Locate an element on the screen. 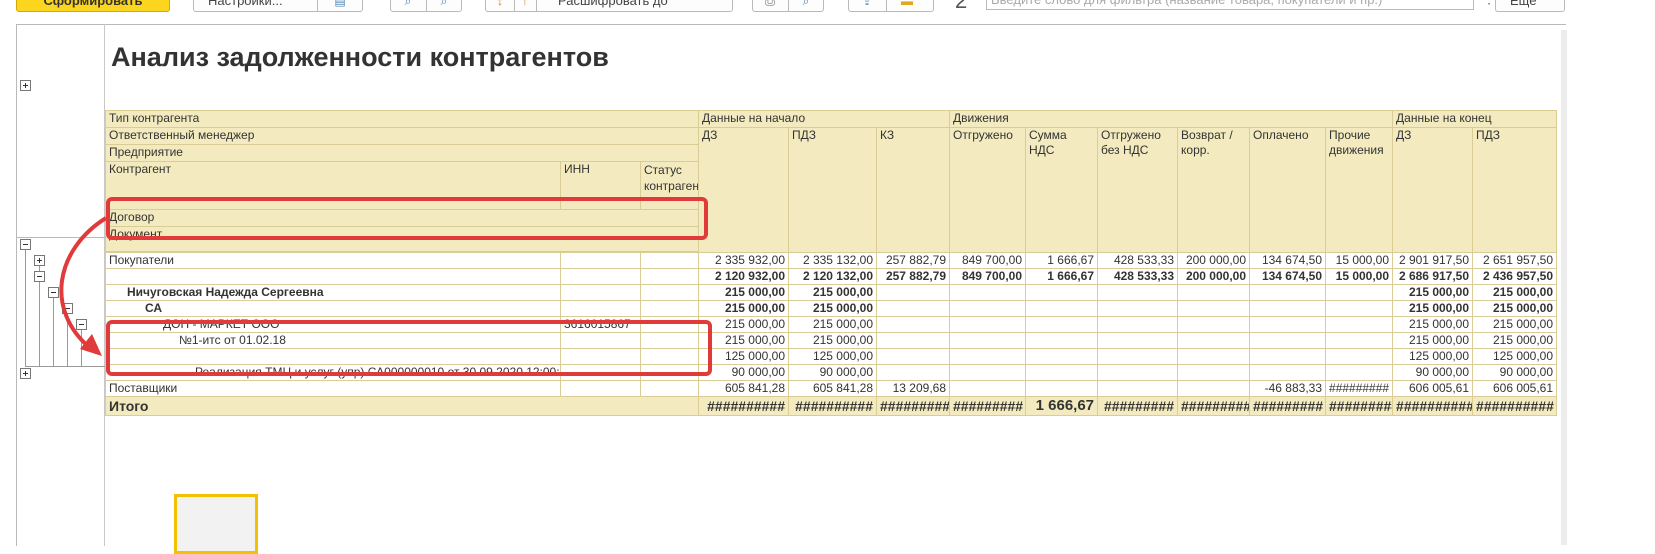 This screenshot has width=1655, height=554. selection-box is located at coordinates (216, 524).